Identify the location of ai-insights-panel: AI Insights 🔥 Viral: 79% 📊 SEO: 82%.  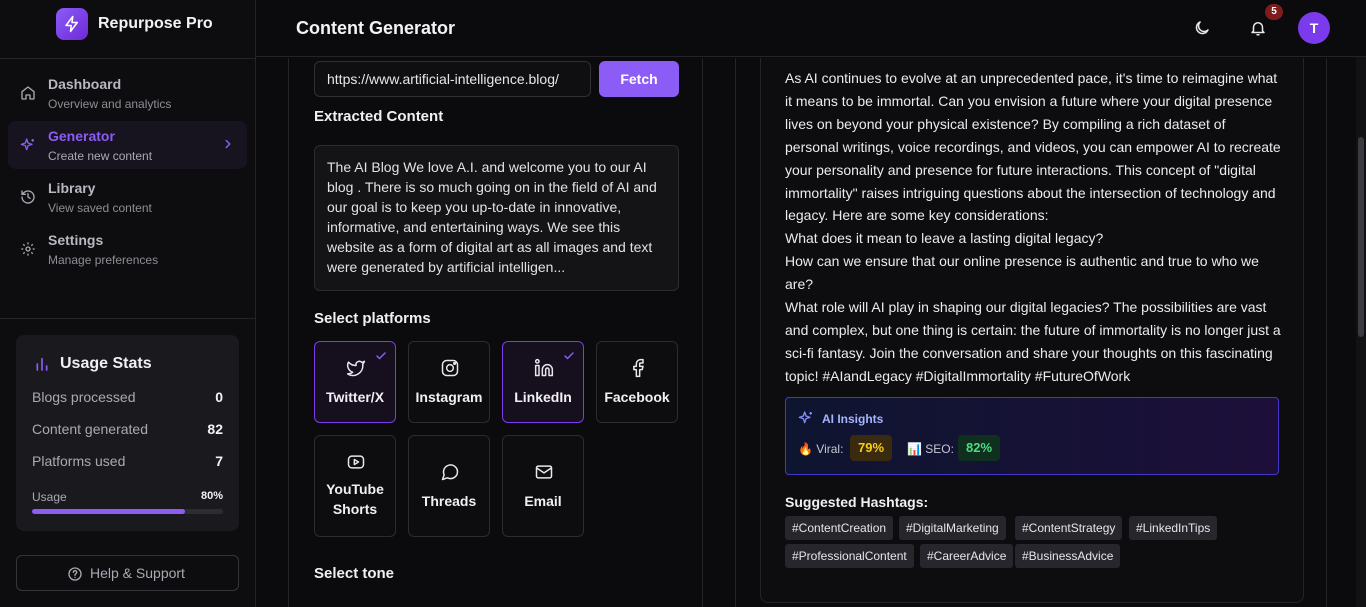
(1032, 436).